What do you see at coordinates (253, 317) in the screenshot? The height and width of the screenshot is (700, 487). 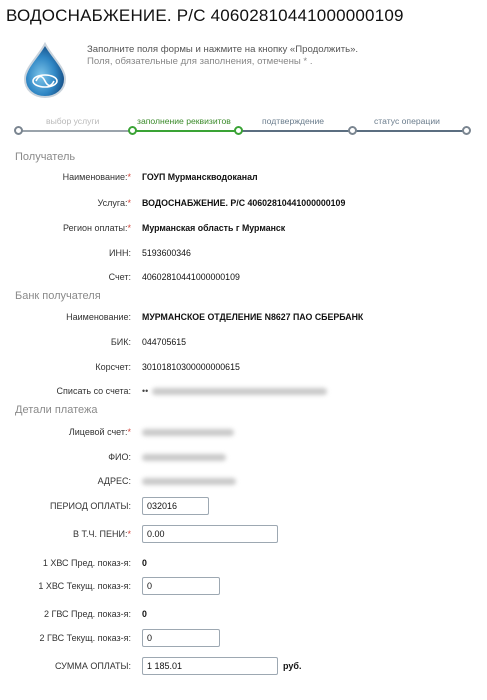 I see `bank-name-value: МУРМАНСКОЕ ОТДЕЛЕНИЕ N8627 ПАО СБЕРБАНК` at bounding box center [253, 317].